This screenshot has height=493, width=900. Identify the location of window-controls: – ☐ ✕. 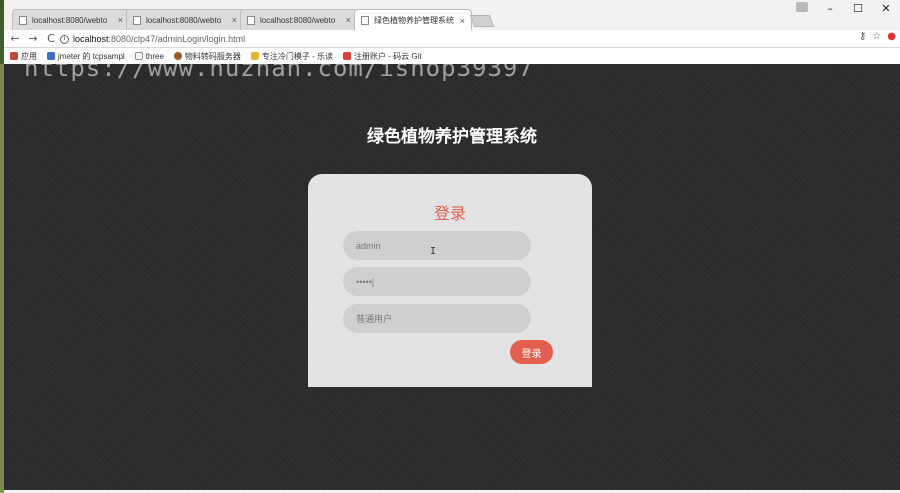
(858, 9).